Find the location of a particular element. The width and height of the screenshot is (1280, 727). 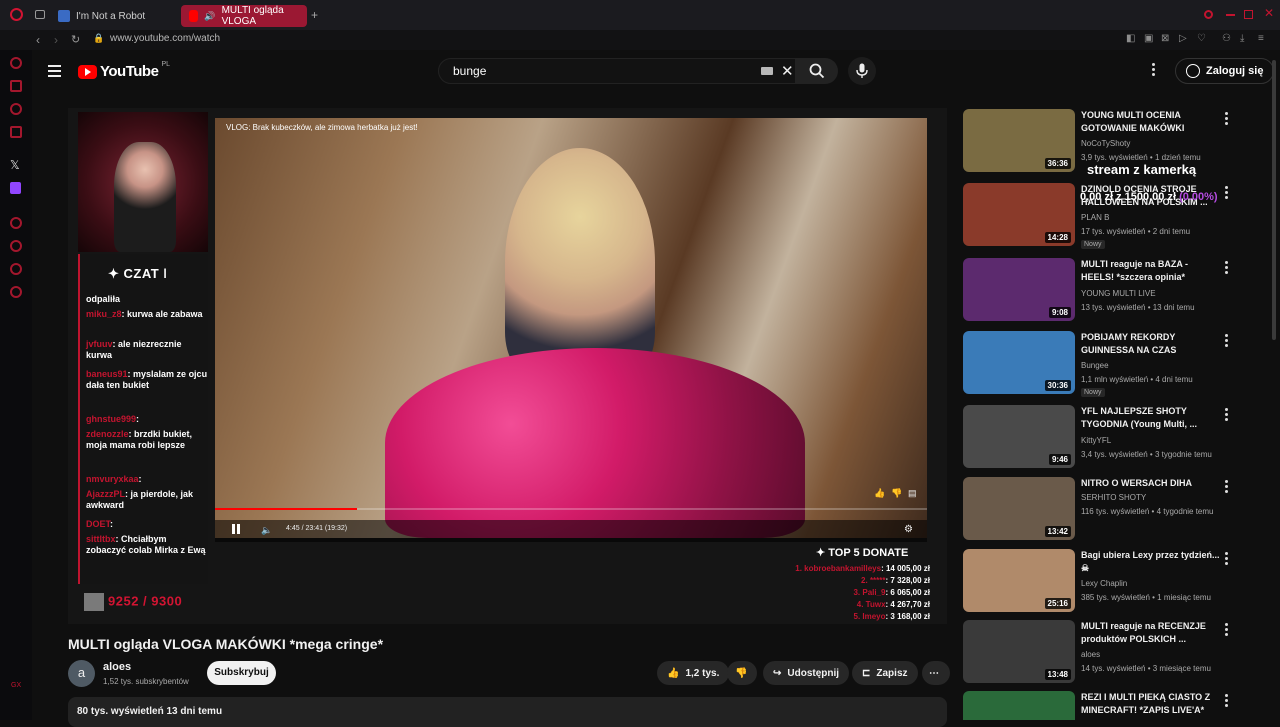

back-icon: ‹ is located at coordinates (38, 40).